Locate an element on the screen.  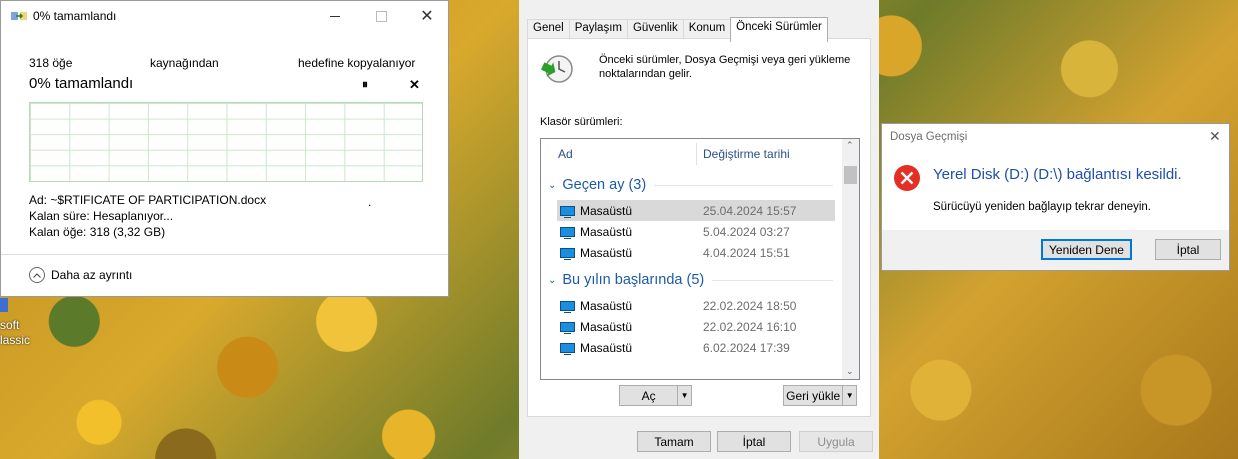
copy-icon is located at coordinates (19, 16).